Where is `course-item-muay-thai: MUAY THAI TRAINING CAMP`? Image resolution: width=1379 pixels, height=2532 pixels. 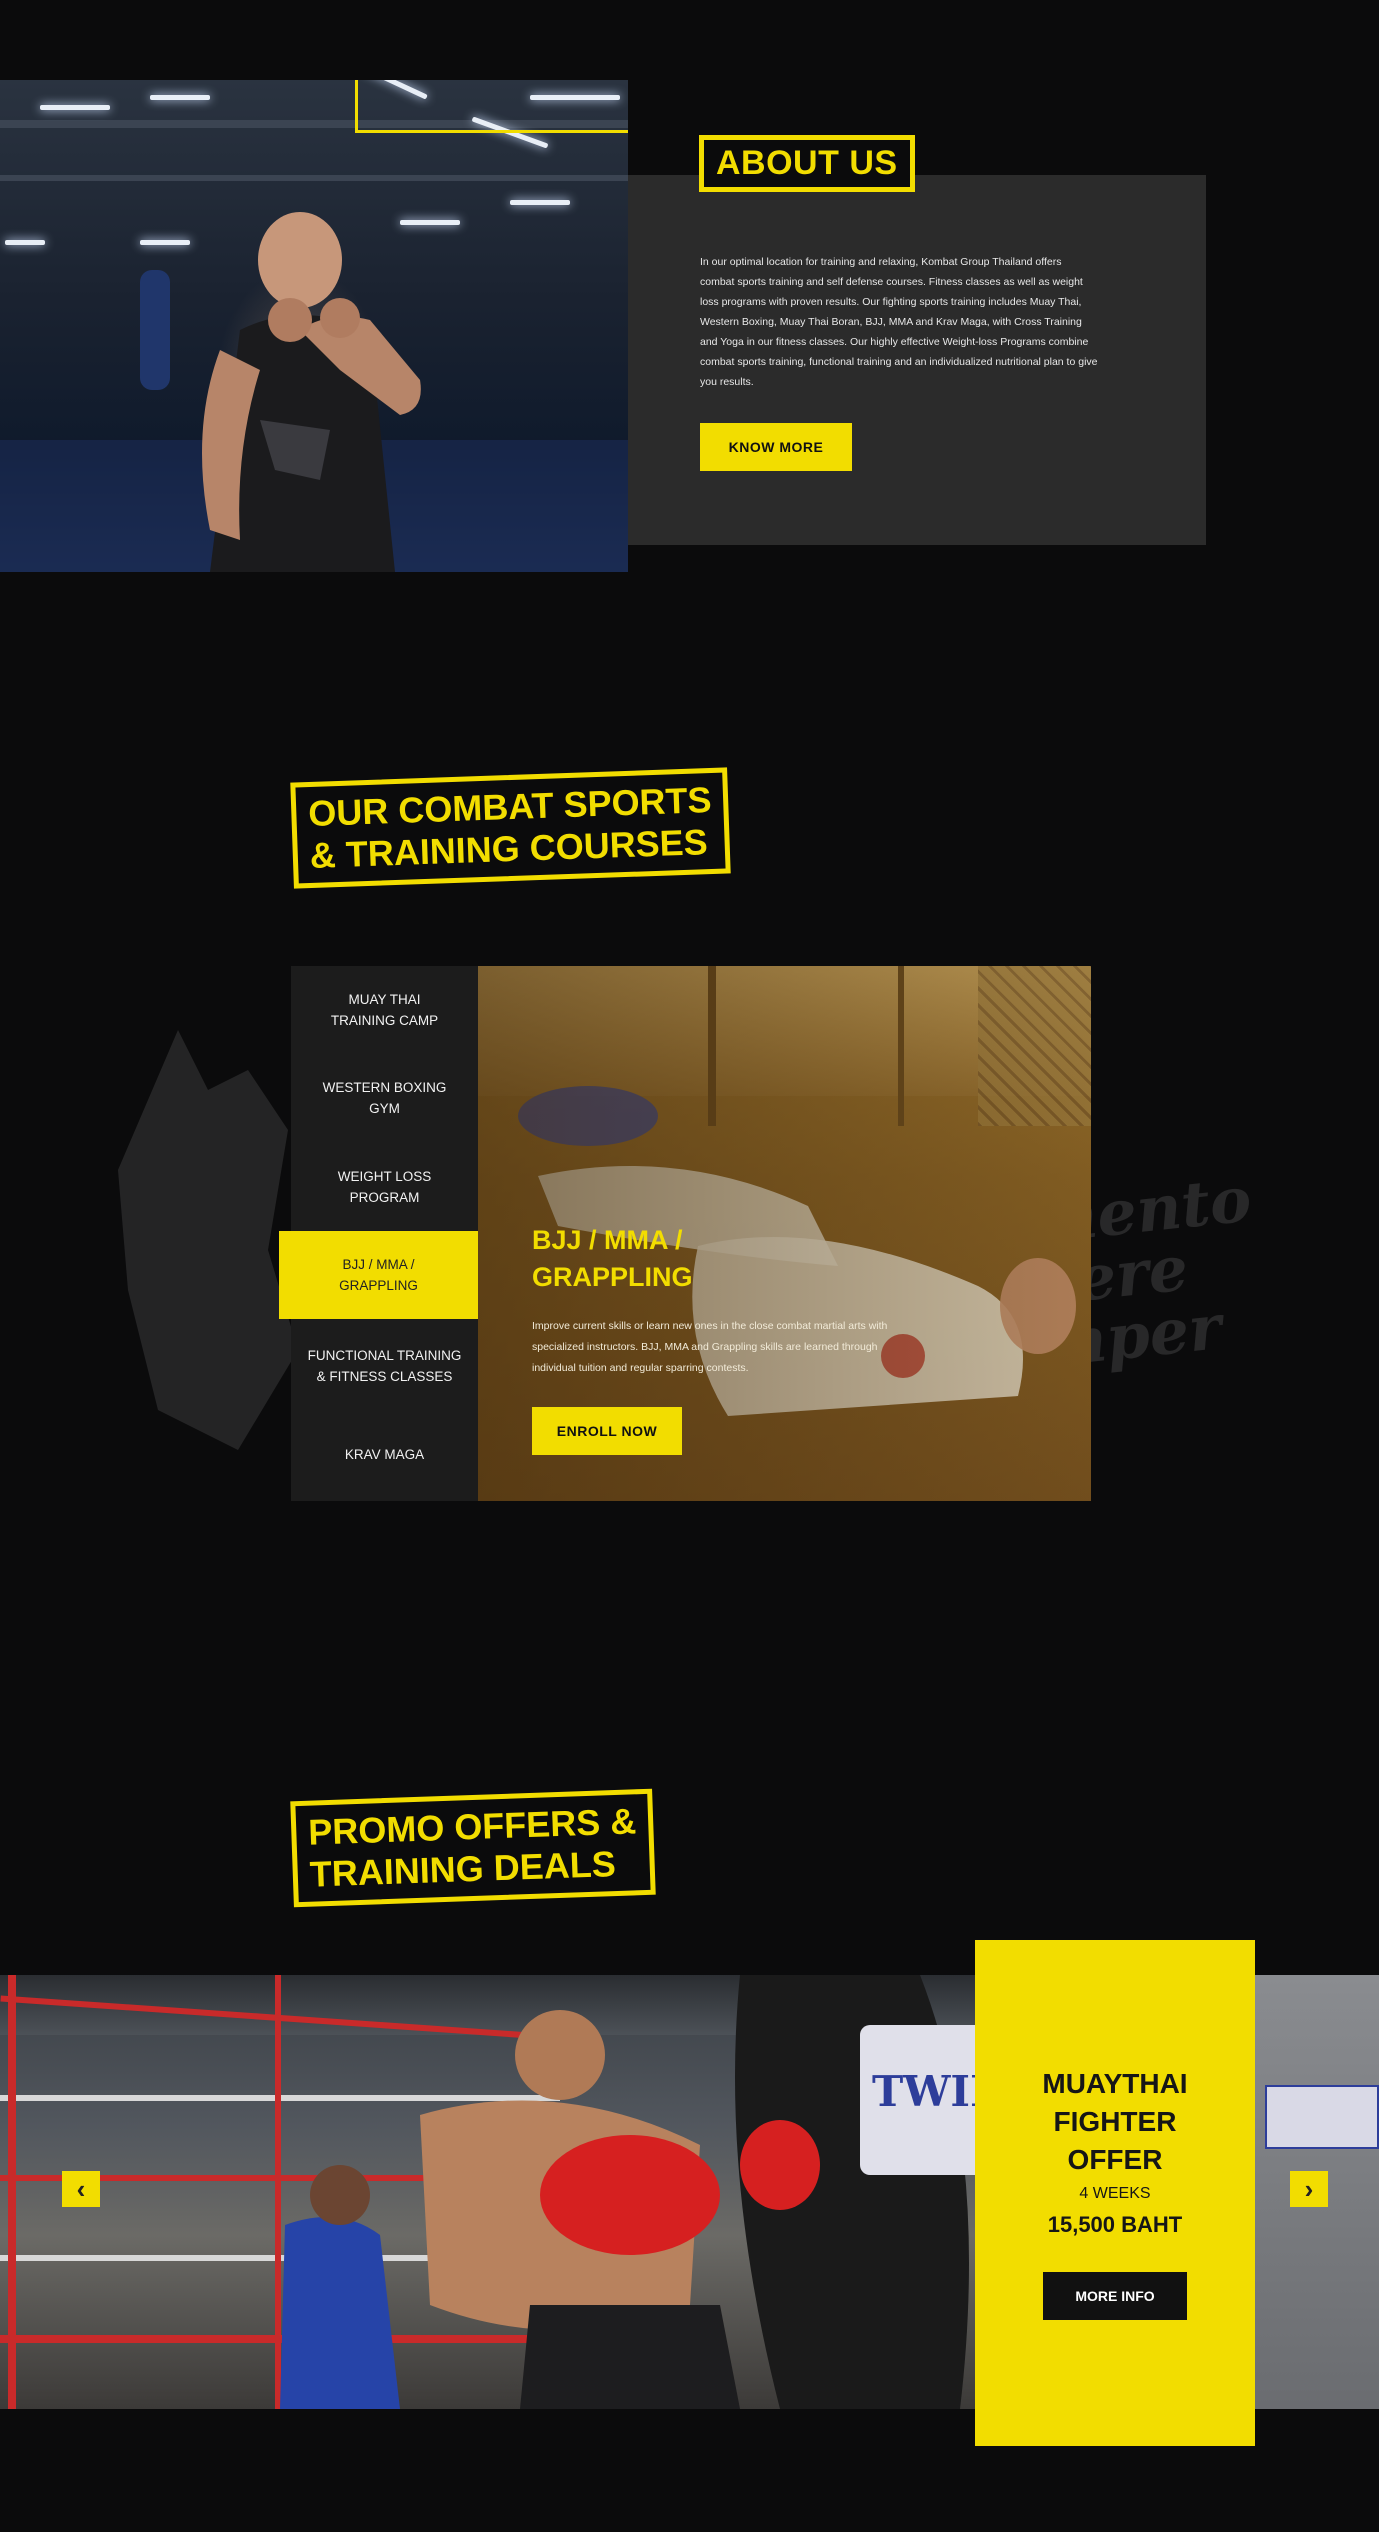
course-item-muay-thai: MUAY THAI TRAINING CAMP is located at coordinates (384, 1010).